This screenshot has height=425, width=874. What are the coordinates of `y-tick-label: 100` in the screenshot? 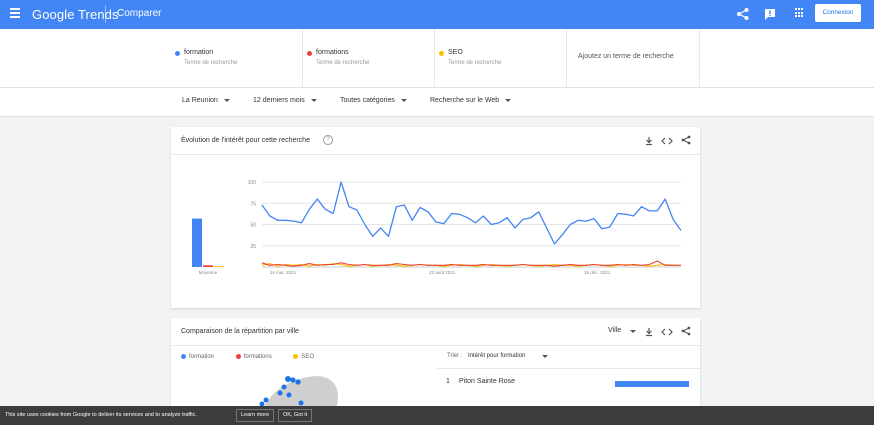 It's located at (252, 183).